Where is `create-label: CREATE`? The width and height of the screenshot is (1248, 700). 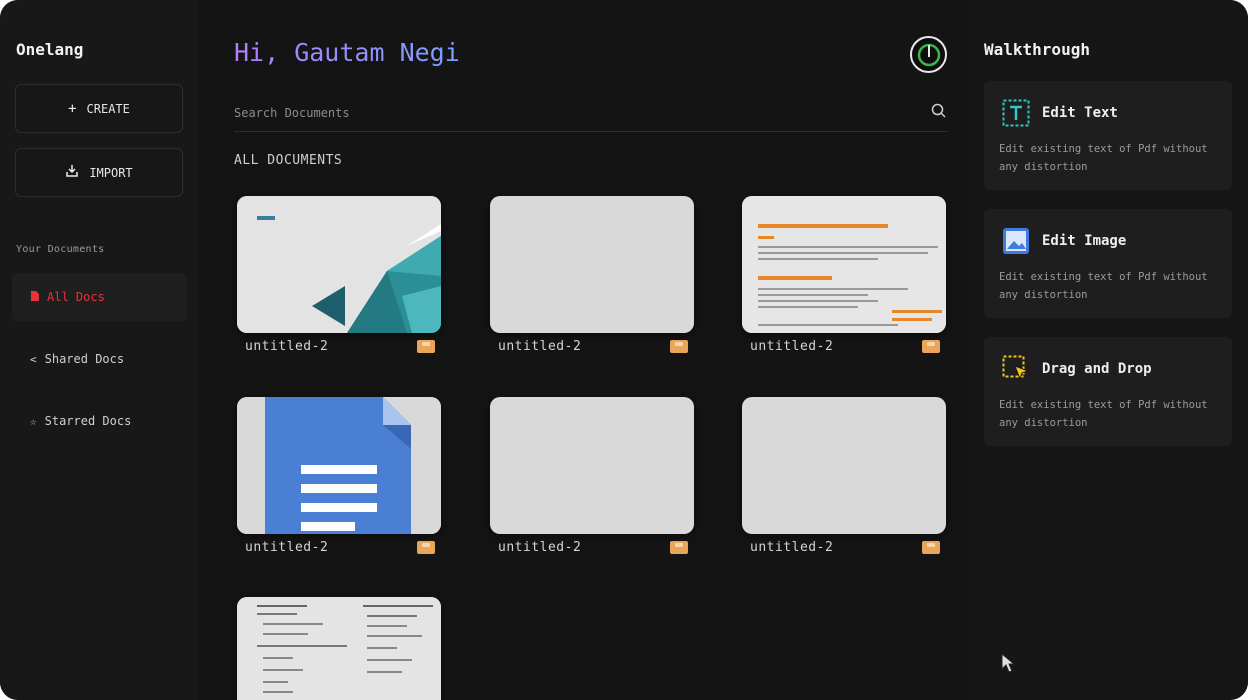 create-label: CREATE is located at coordinates (108, 108).